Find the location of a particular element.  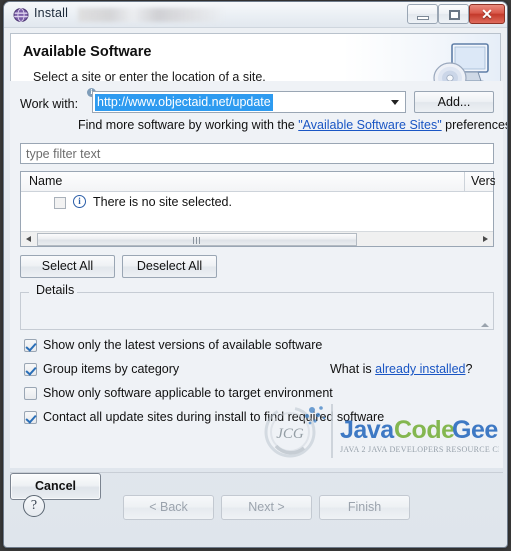

column-divider is located at coordinates (464, 182).